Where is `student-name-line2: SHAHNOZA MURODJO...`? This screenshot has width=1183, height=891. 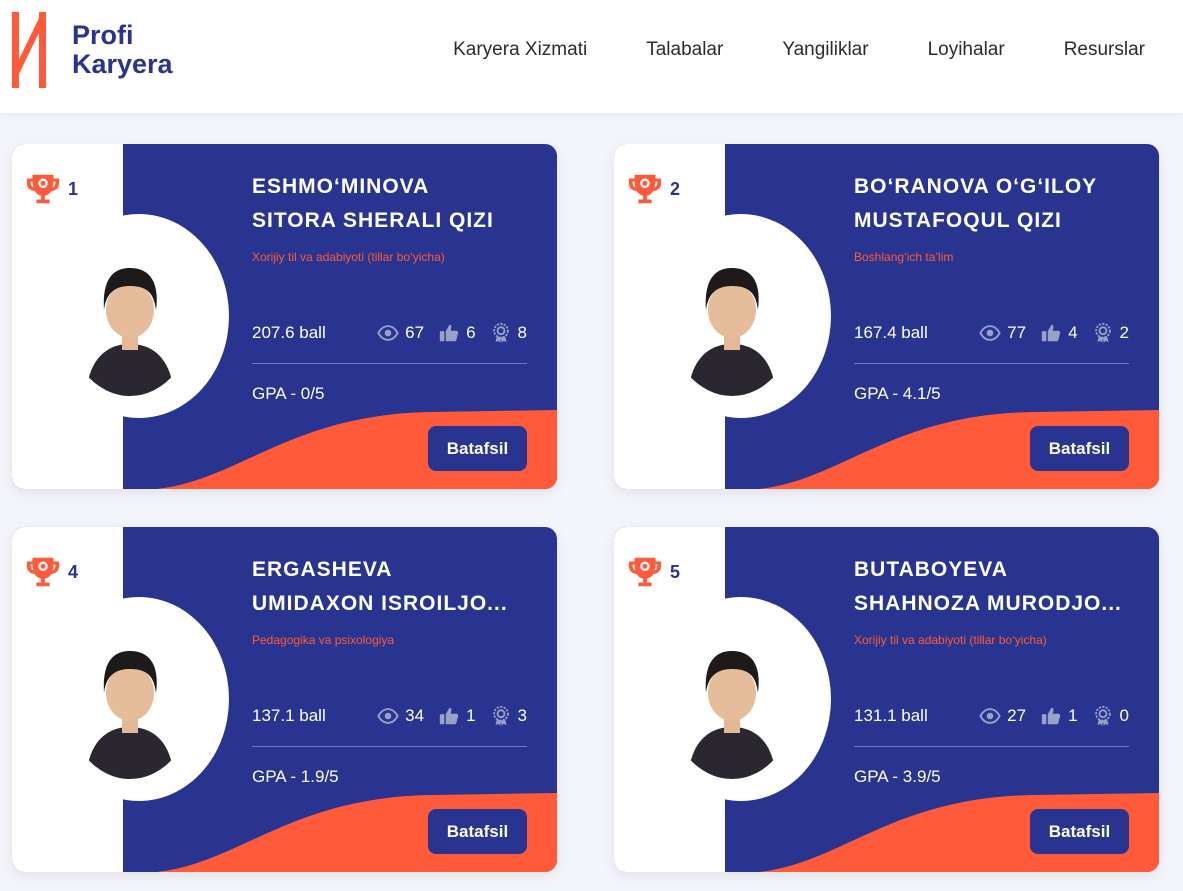 student-name-line2: SHAHNOZA MURODJO... is located at coordinates (988, 603).